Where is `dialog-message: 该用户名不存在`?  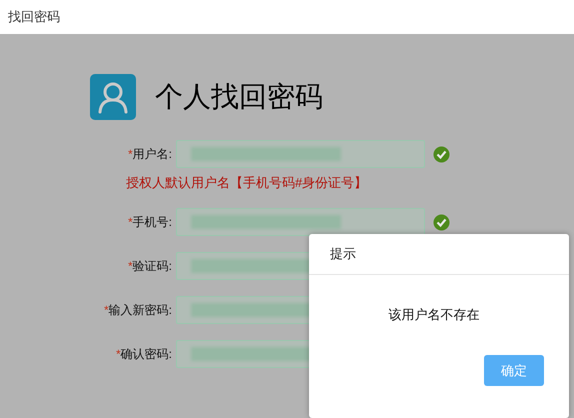 dialog-message: 该用户名不存在 is located at coordinates (434, 315).